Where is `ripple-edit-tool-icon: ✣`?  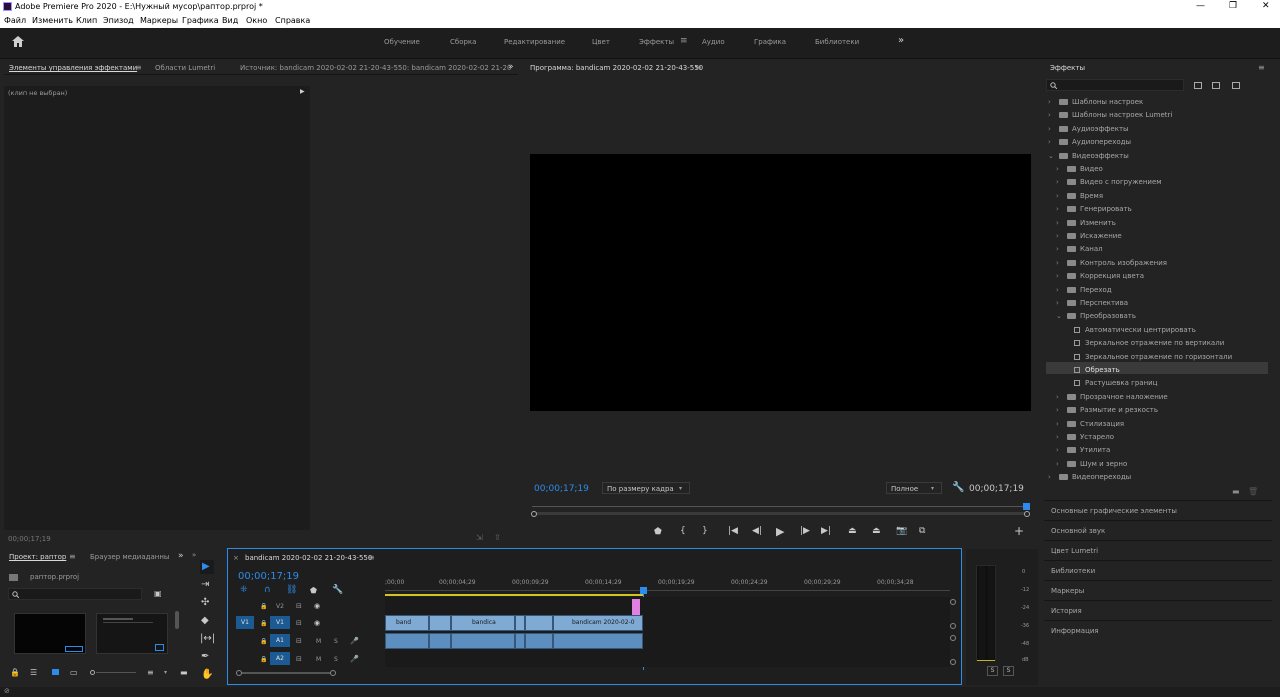
ripple-edit-tool-icon: ✣ is located at coordinates (205, 602).